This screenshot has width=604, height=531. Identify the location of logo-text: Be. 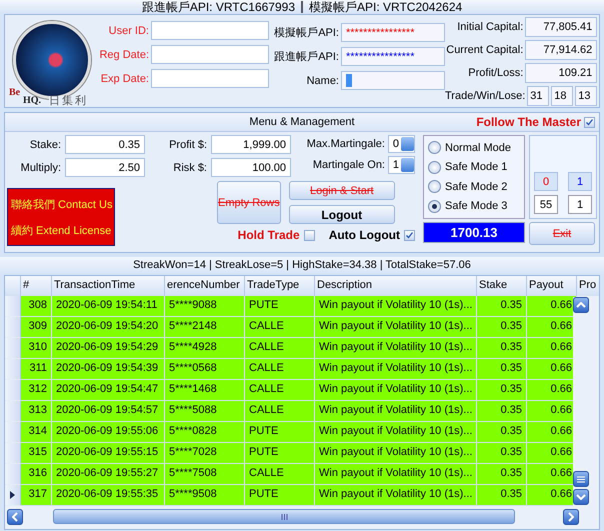
(14, 92).